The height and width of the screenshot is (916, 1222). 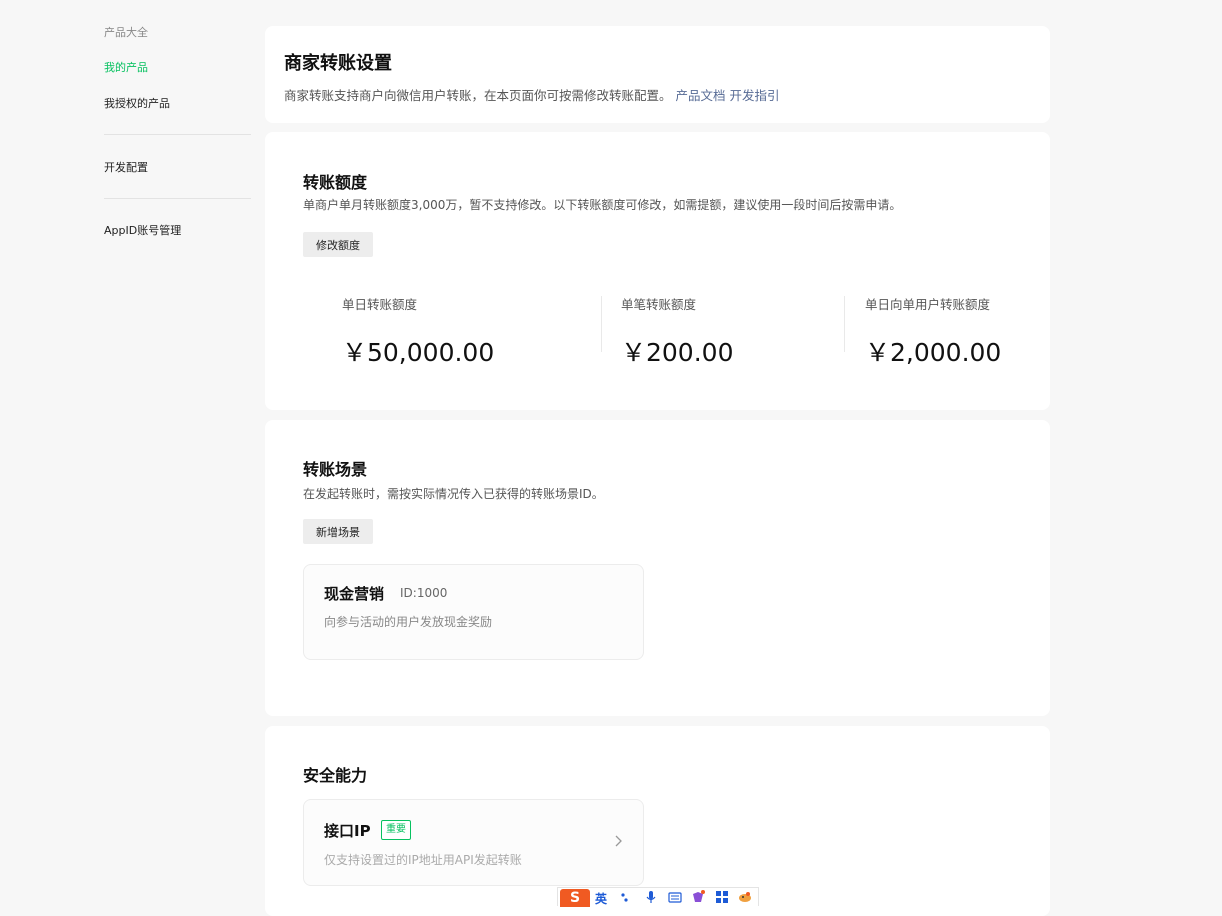 What do you see at coordinates (473, 612) in the screenshot?
I see `scene-item: 现金营销 ID:1000 向参与活动的用户发放现金奖励` at bounding box center [473, 612].